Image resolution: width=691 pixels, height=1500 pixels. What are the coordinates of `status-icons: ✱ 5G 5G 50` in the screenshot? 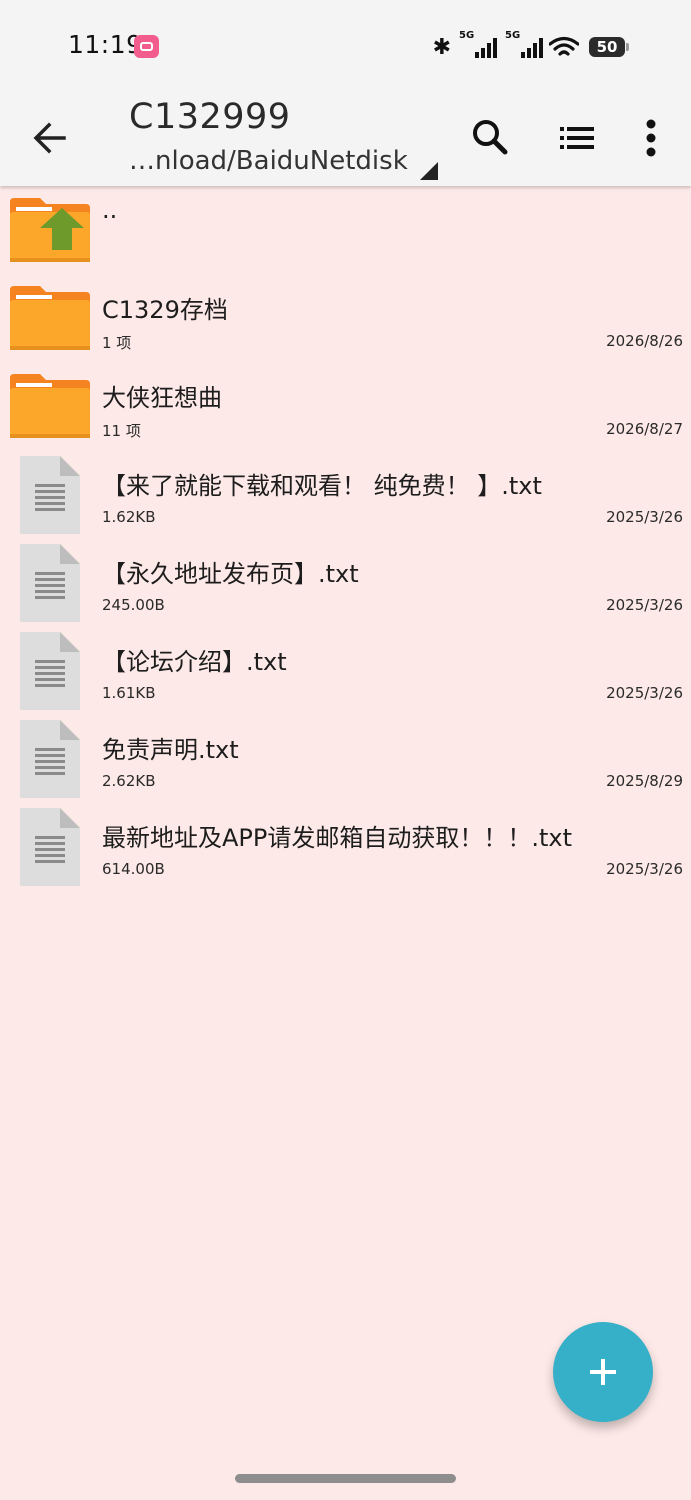 It's located at (530, 47).